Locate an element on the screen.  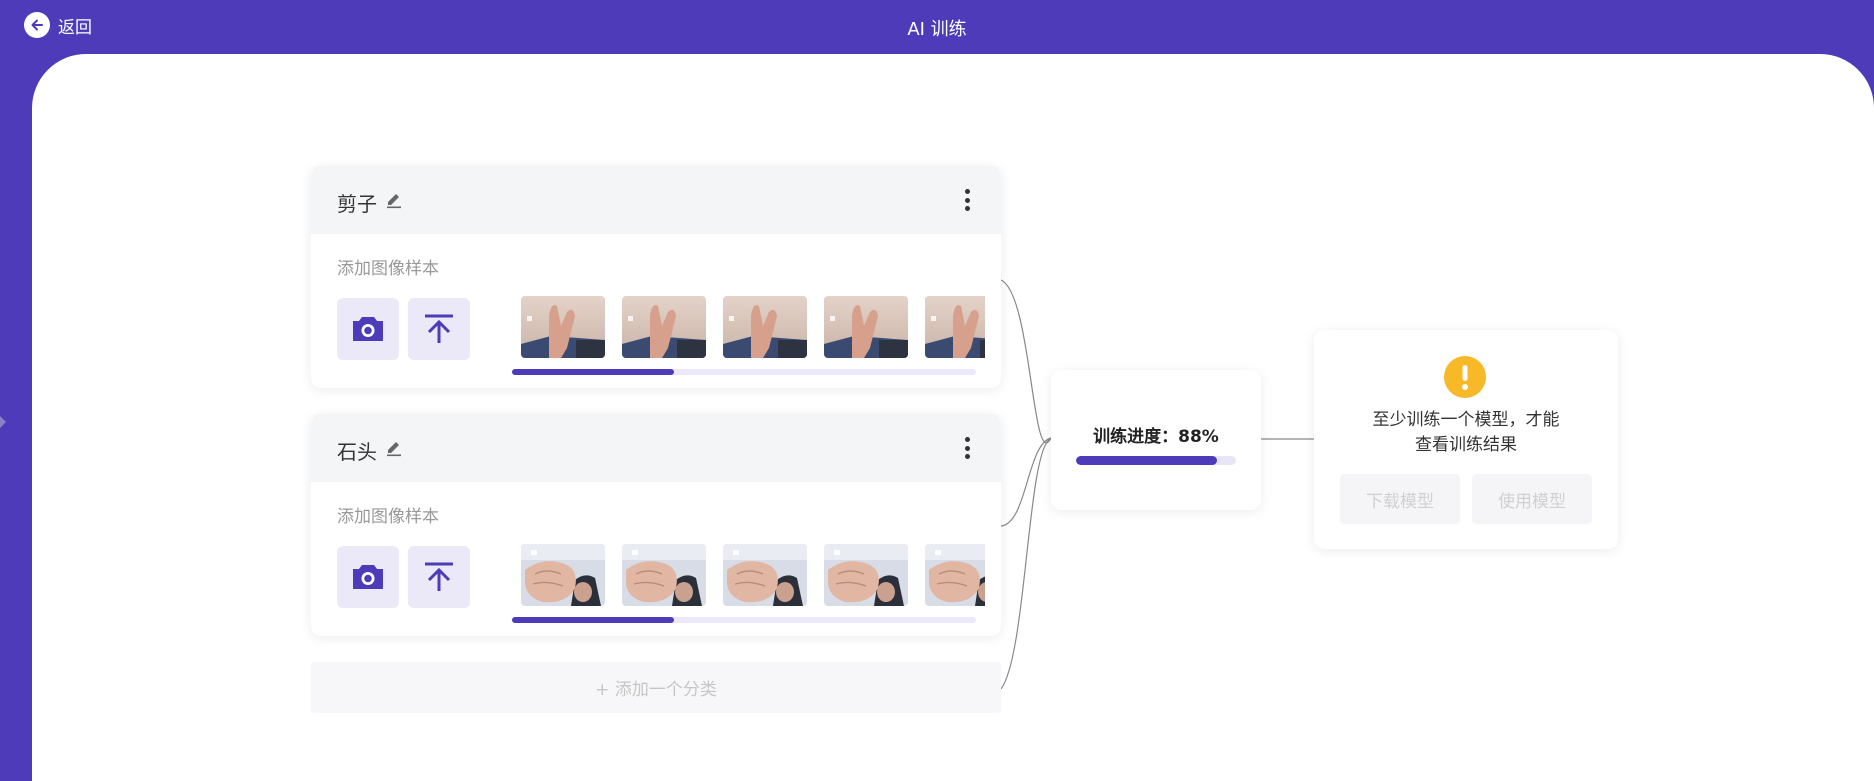
top-bar: 返回 AI 训练 is located at coordinates (937, 27).